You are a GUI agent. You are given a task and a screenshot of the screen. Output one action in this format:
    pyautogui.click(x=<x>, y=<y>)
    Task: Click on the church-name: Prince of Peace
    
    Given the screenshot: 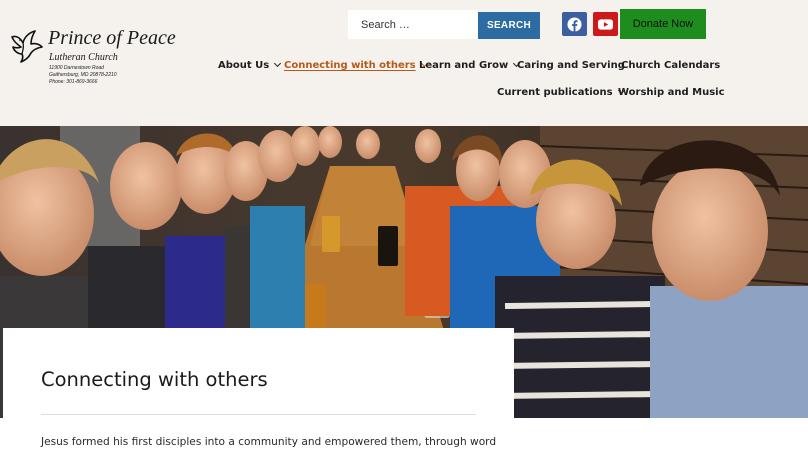 What is the action you would take?
    pyautogui.click(x=112, y=38)
    